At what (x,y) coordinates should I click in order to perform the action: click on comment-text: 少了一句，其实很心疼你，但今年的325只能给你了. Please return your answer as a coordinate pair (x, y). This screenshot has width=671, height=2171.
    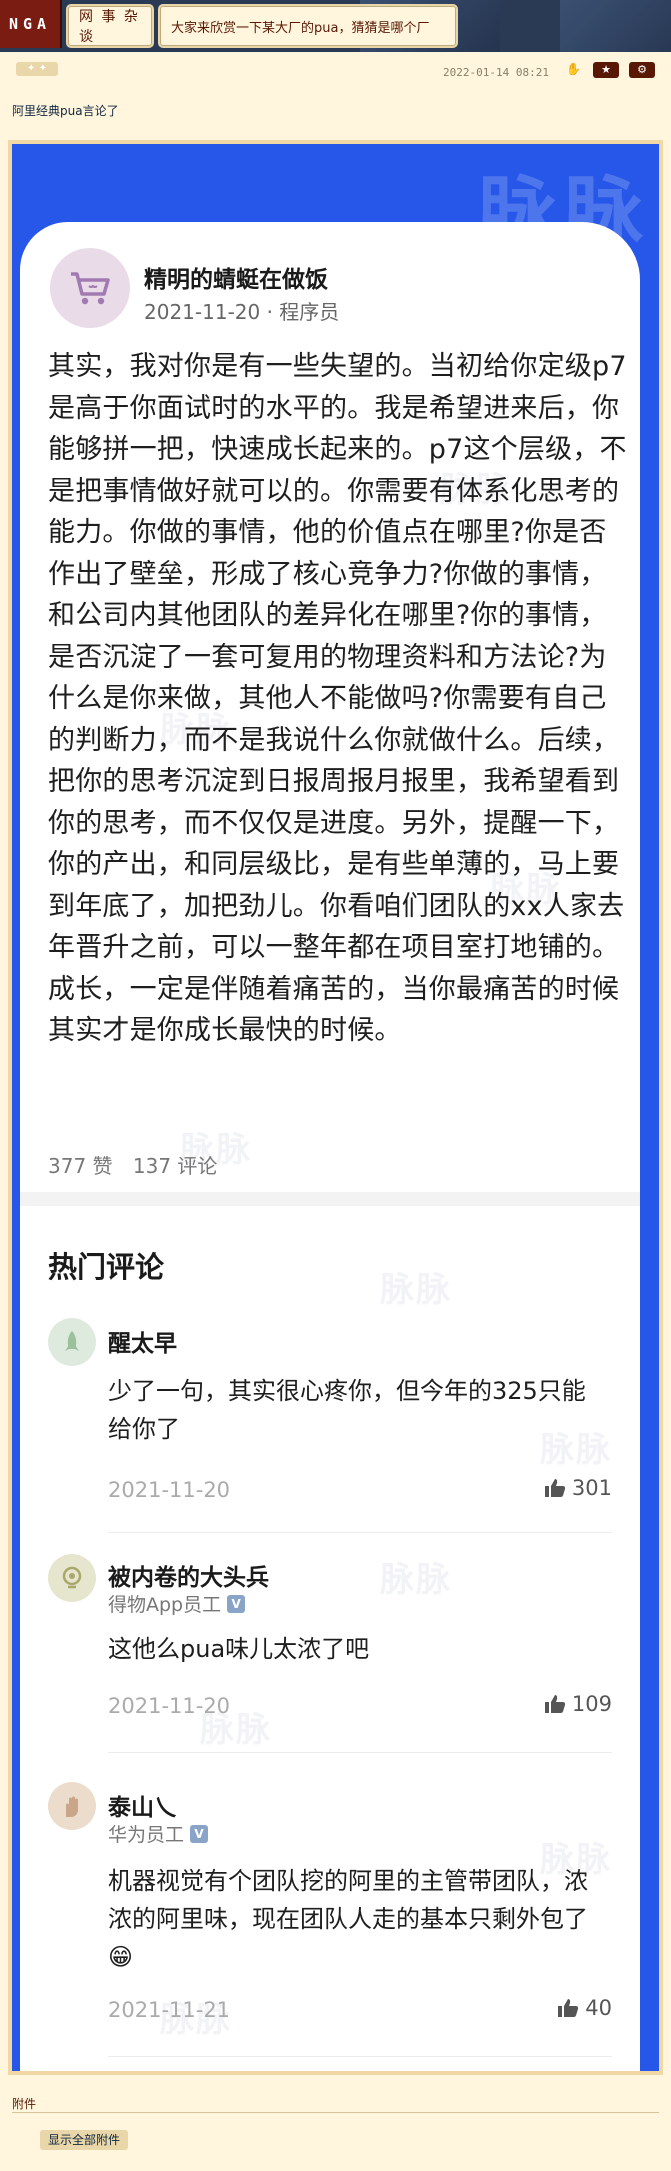
    Looking at the image, I should click on (347, 1410).